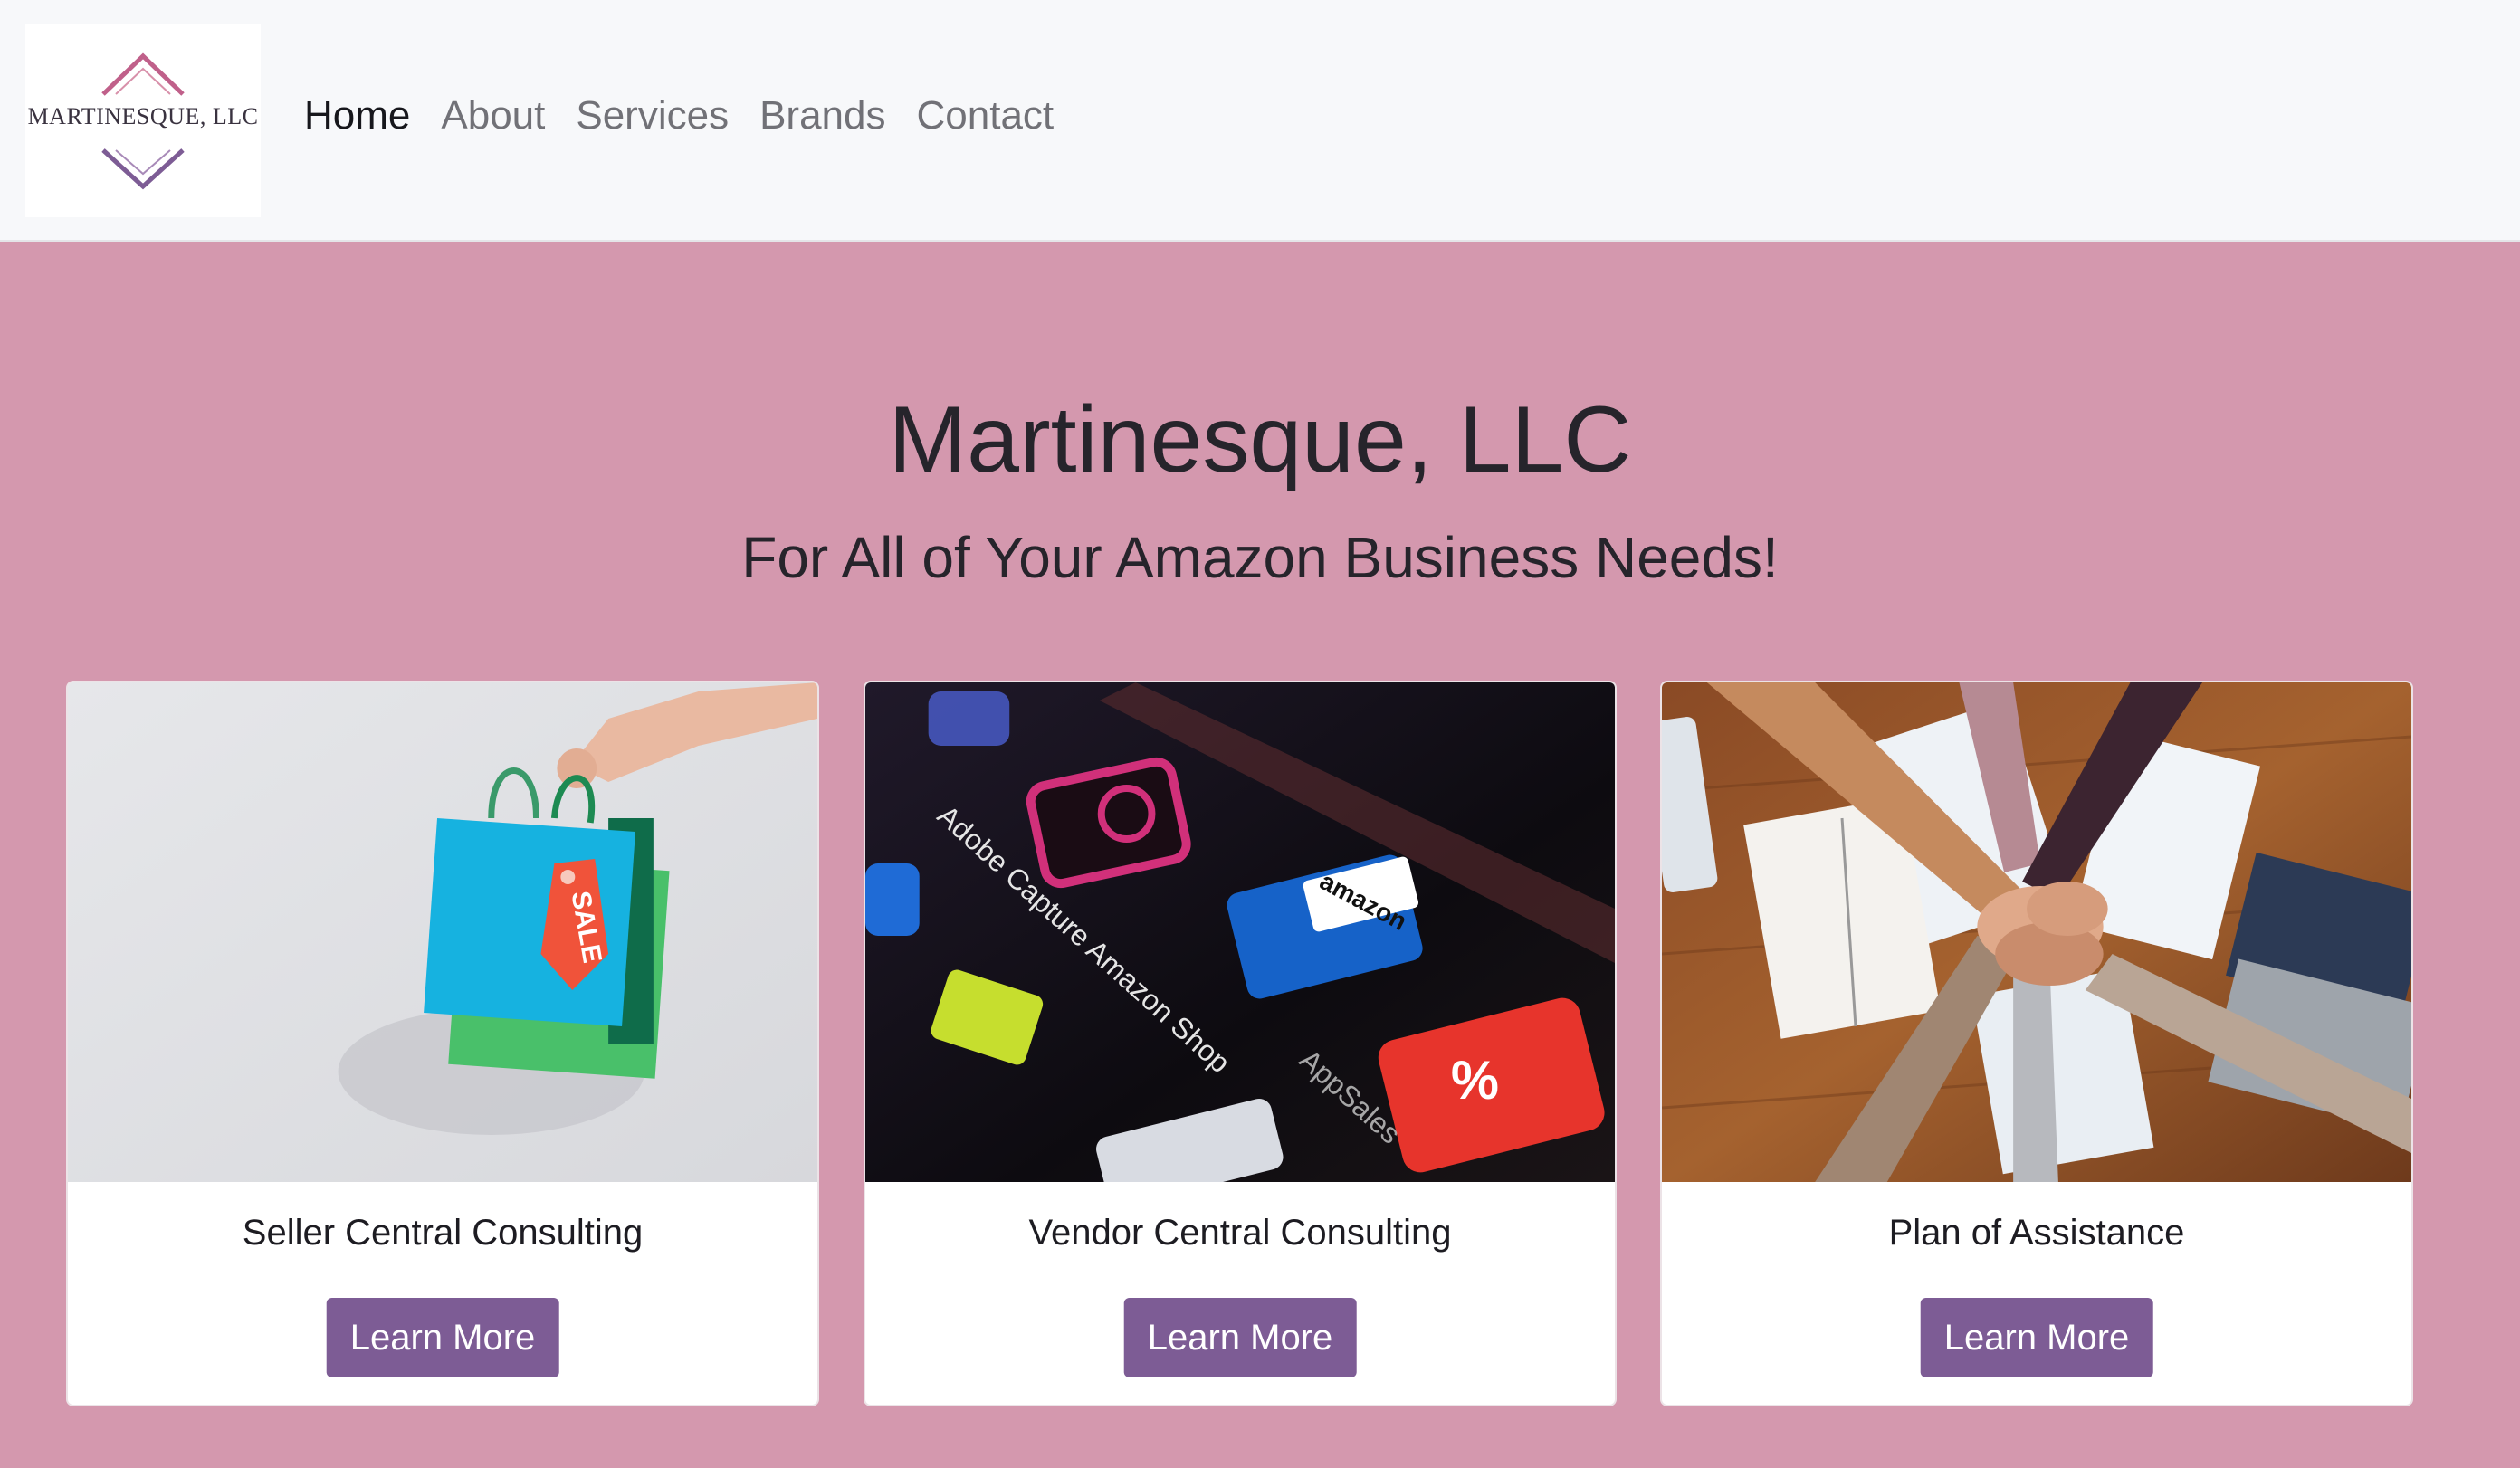  Describe the element at coordinates (143, 116) in the screenshot. I see `logo-text: MARTINESQUE, LLC` at that location.